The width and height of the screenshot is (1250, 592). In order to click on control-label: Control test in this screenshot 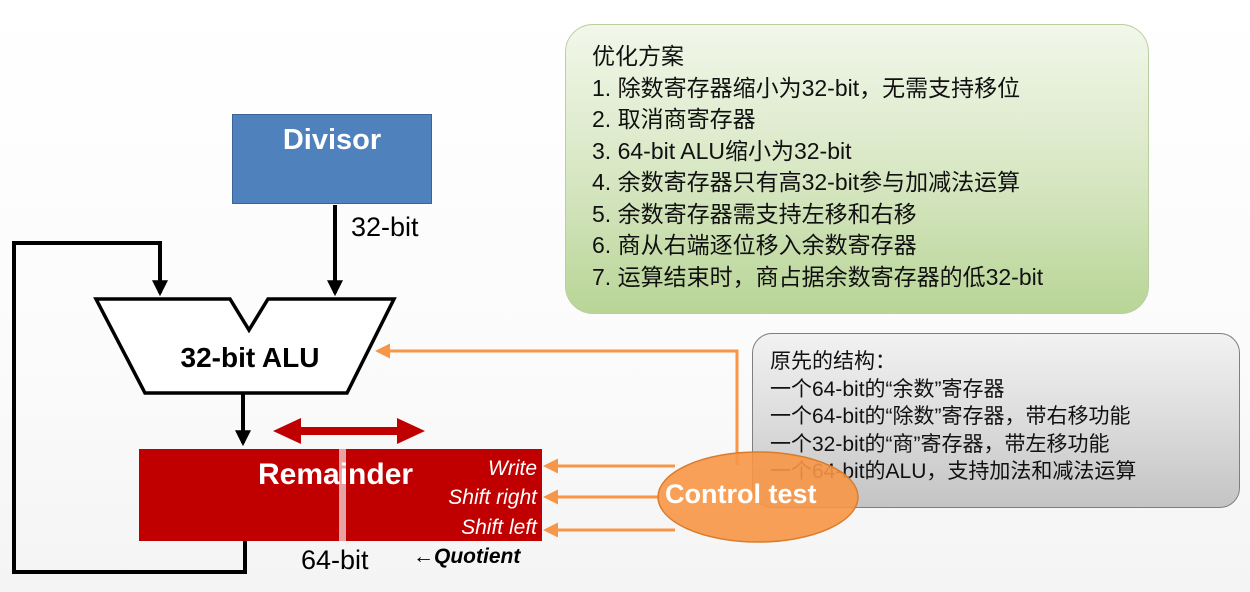, I will do `click(741, 494)`.